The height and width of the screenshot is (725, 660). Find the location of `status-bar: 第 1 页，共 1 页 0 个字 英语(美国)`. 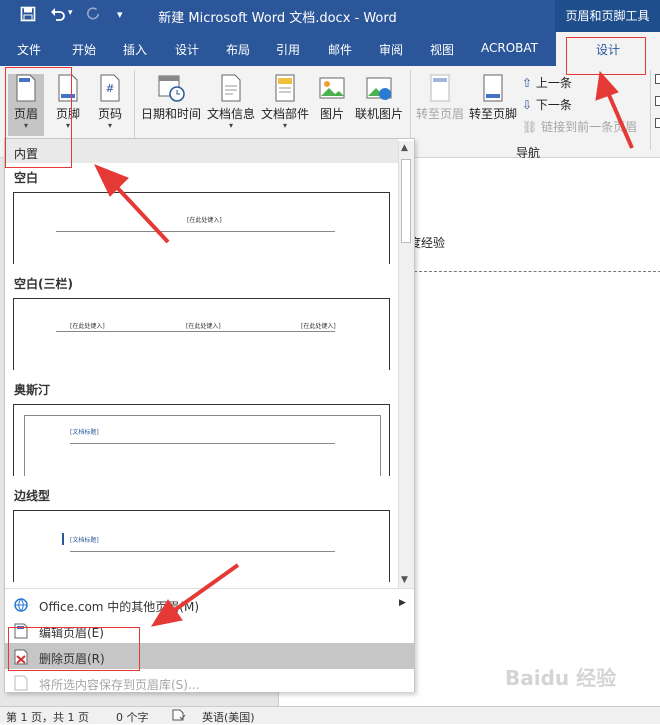

status-bar: 第 1 页，共 1 页 0 个字 英语(美国) is located at coordinates (330, 715).